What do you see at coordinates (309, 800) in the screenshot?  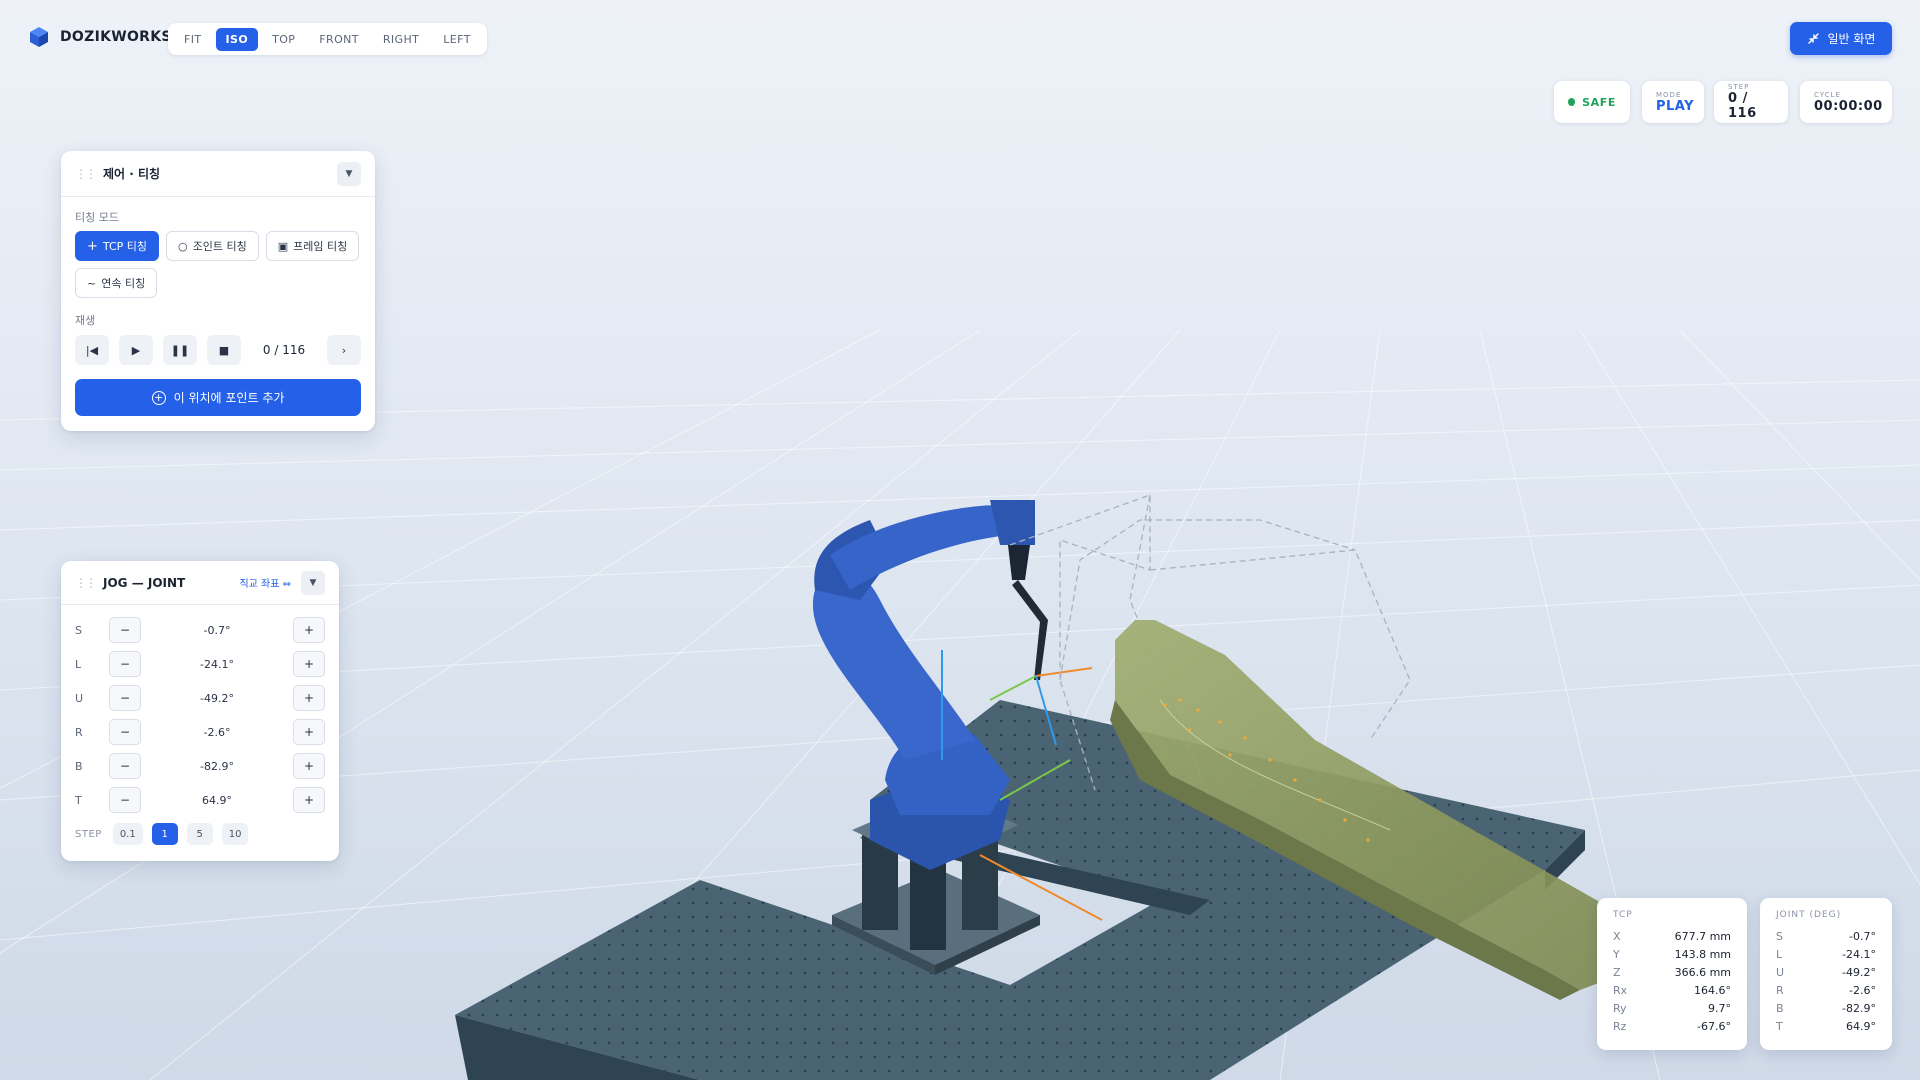 I see `jog-t-plus-button: +` at bounding box center [309, 800].